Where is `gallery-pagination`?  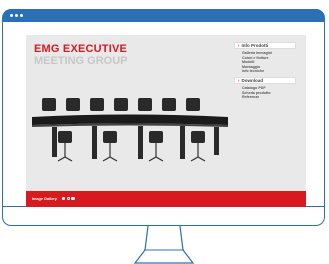
gallery-pagination is located at coordinates (68, 199).